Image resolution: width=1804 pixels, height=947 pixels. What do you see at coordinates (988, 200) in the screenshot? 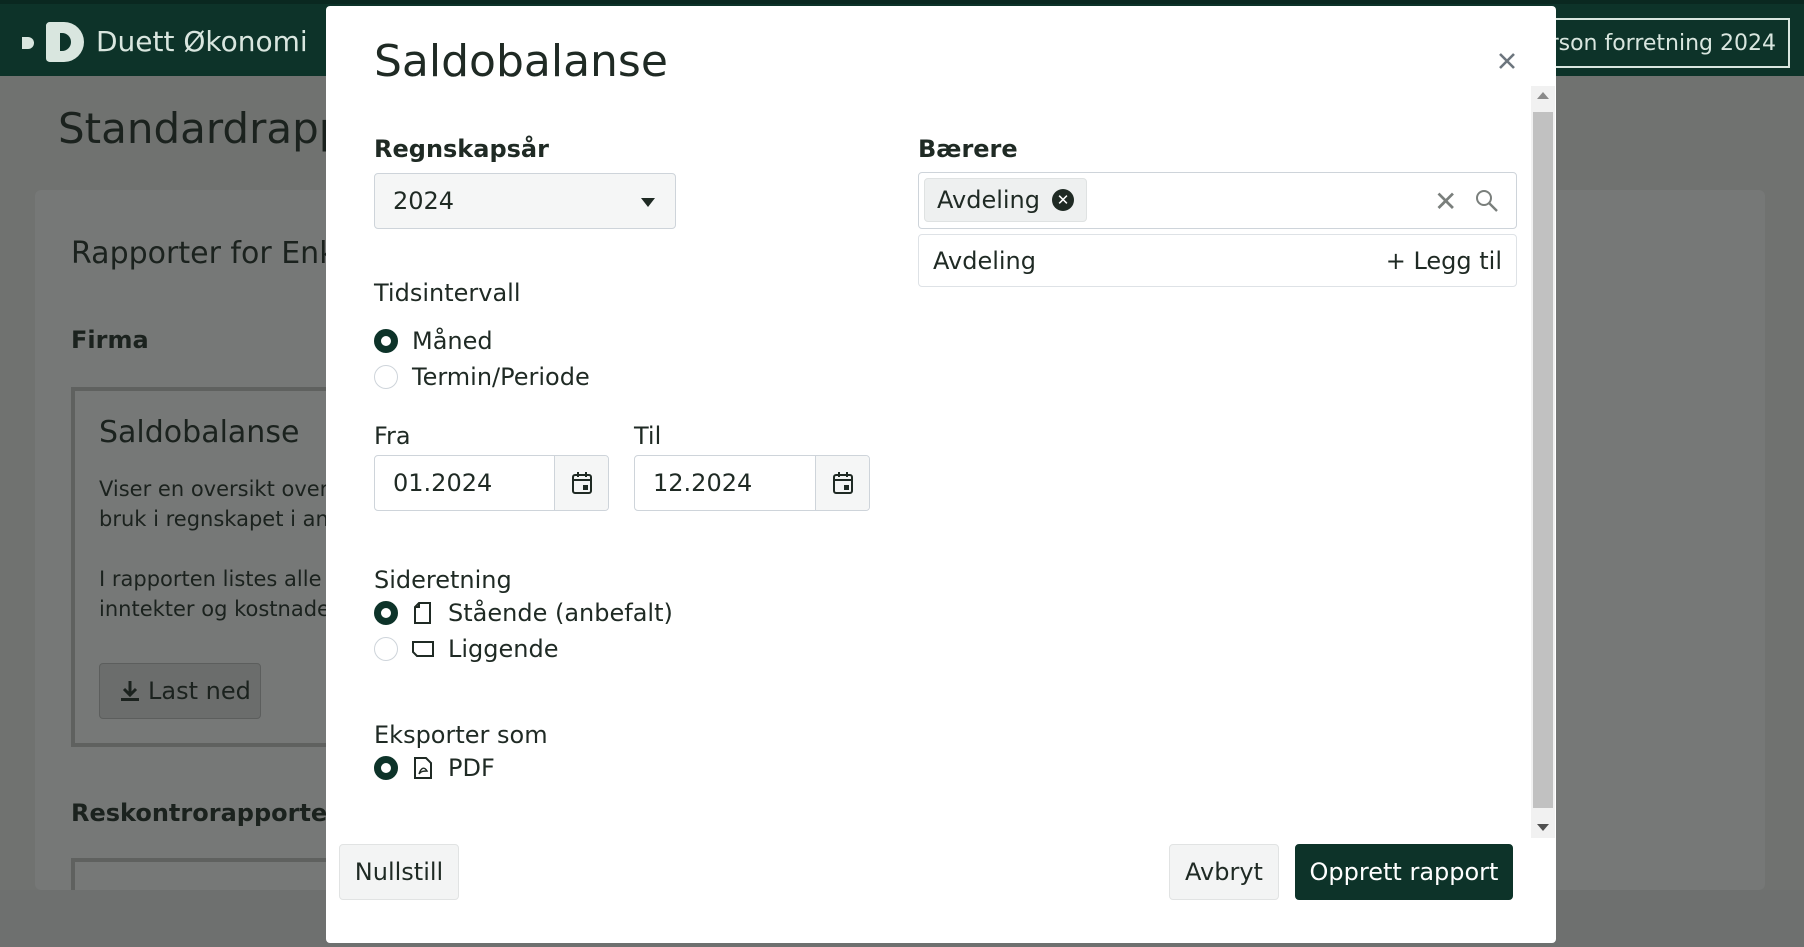
I see `carrier-tag-label: Avdeling` at bounding box center [988, 200].